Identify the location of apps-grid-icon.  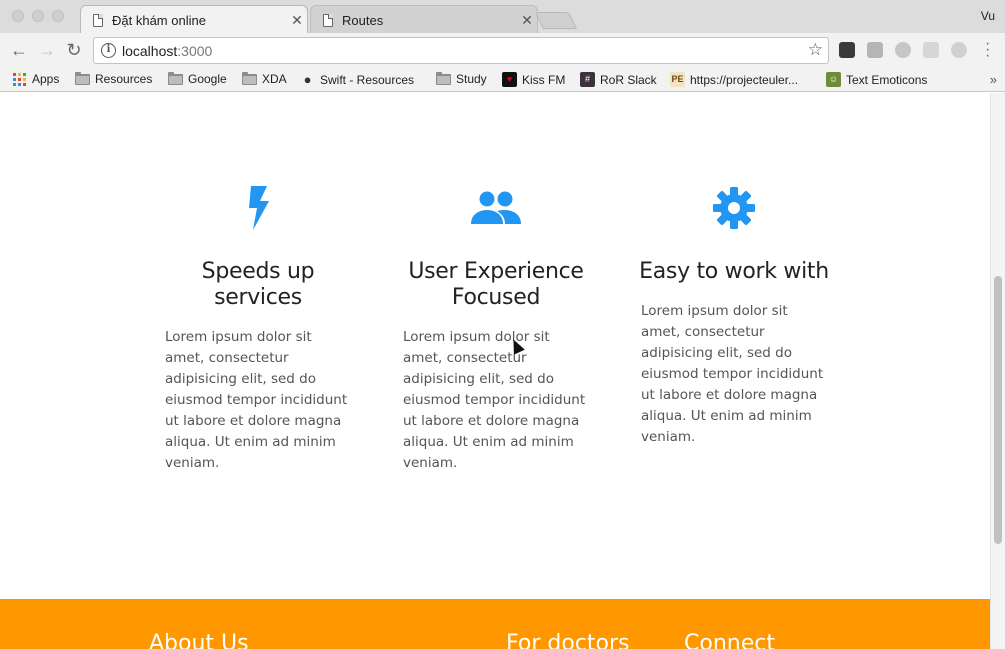
(19, 79).